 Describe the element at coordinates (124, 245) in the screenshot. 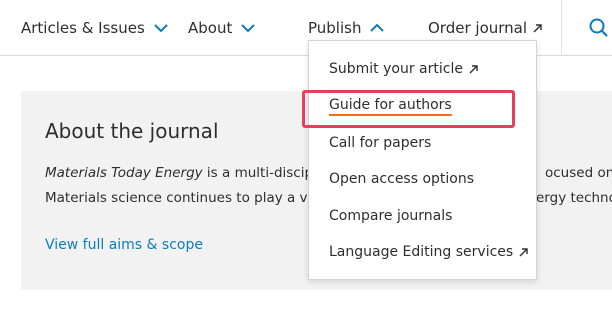

I see `view-aims-scope-link: View full aims & scope` at that location.